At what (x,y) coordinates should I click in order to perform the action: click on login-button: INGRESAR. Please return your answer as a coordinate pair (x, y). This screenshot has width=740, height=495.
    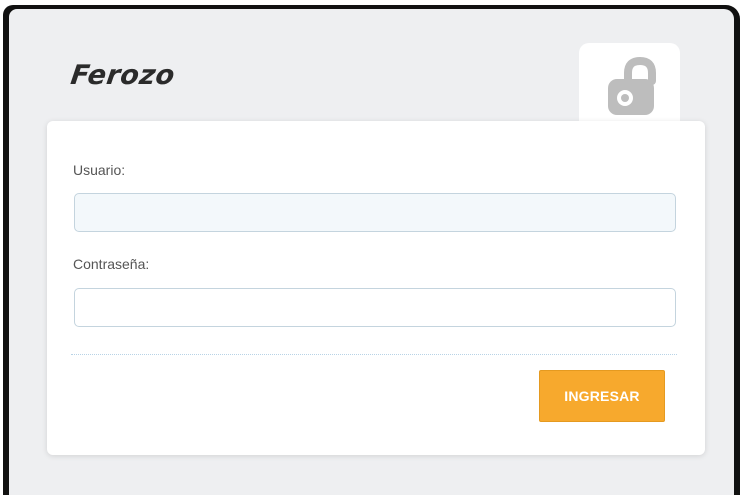
    Looking at the image, I should click on (602, 396).